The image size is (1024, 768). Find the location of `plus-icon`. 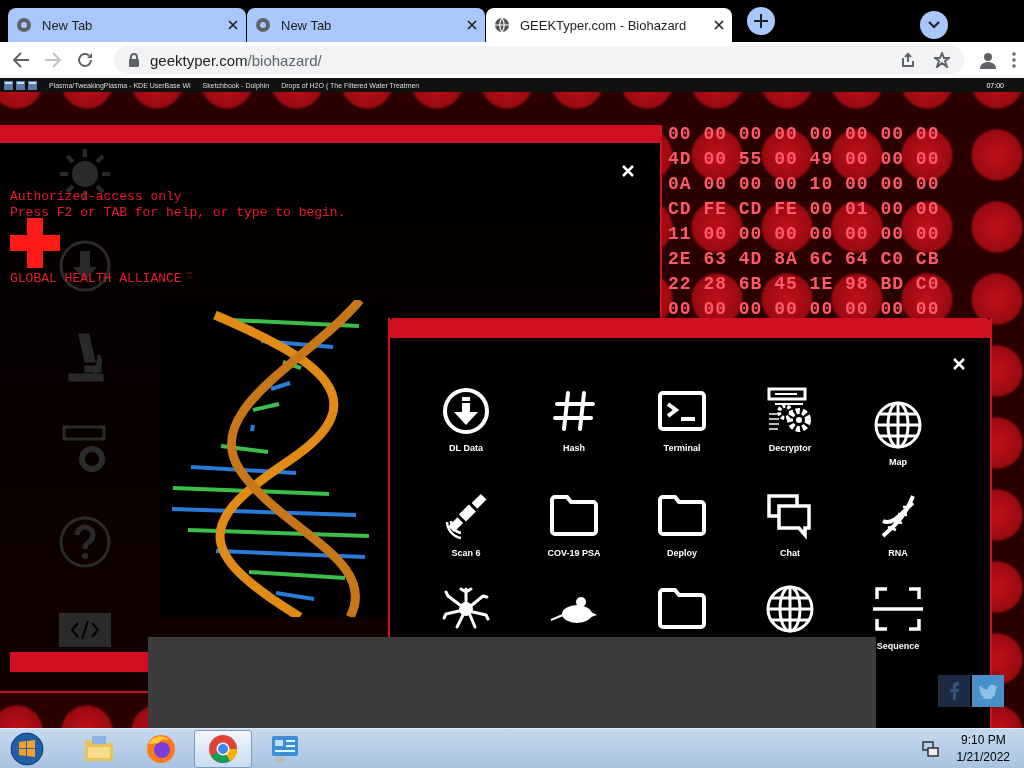

plus-icon is located at coordinates (761, 21).